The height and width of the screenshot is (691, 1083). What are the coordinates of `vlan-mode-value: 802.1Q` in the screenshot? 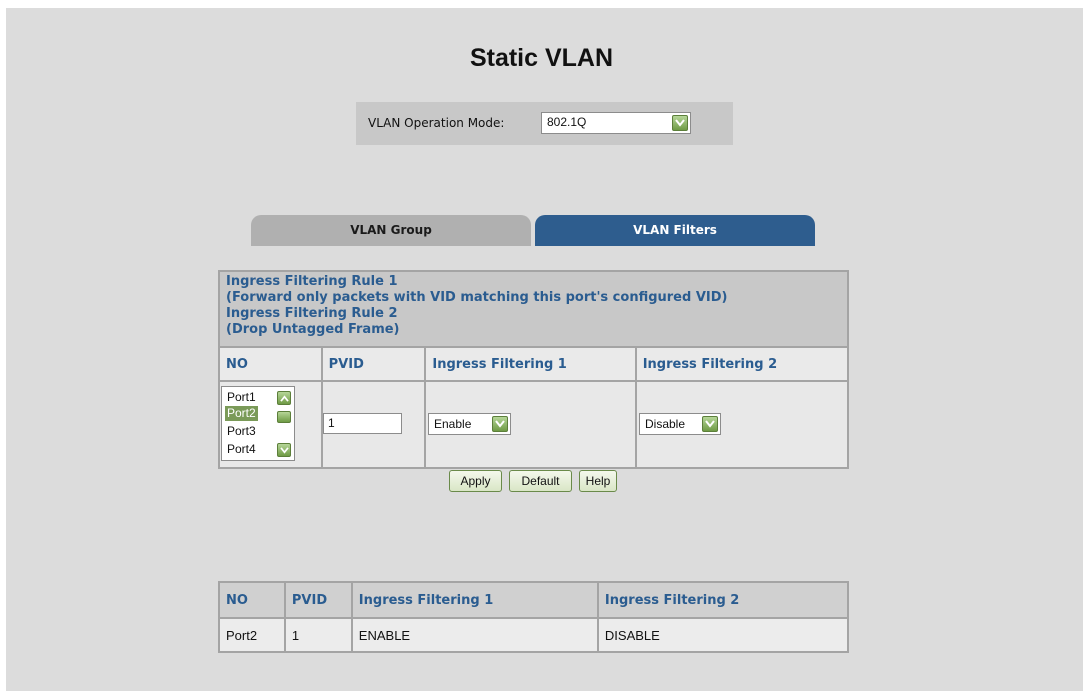 It's located at (567, 122).